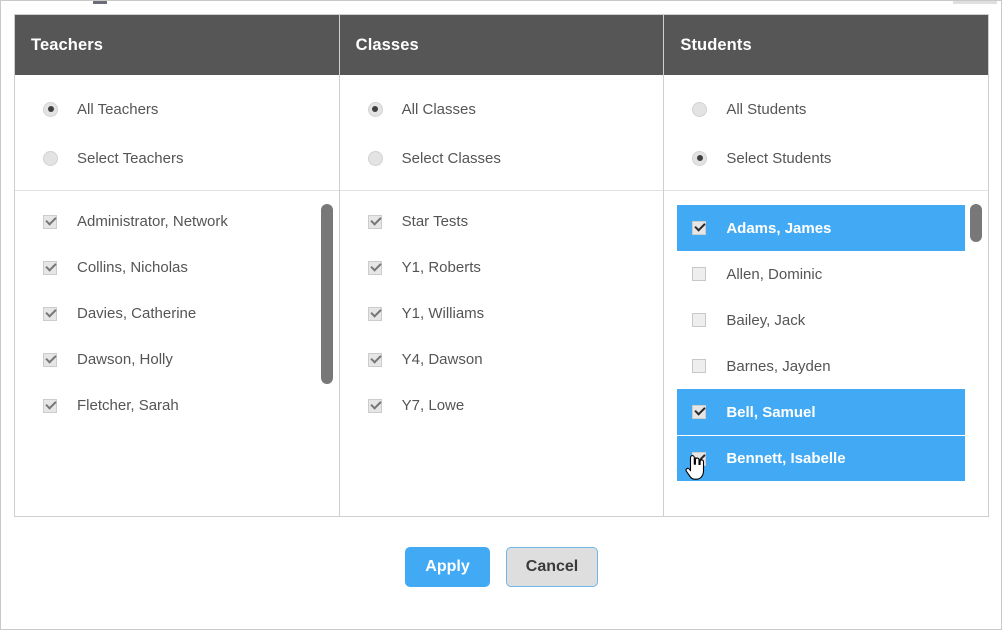 The image size is (1002, 630). I want to click on list-item: Y1, Roberts, so click(502, 267).